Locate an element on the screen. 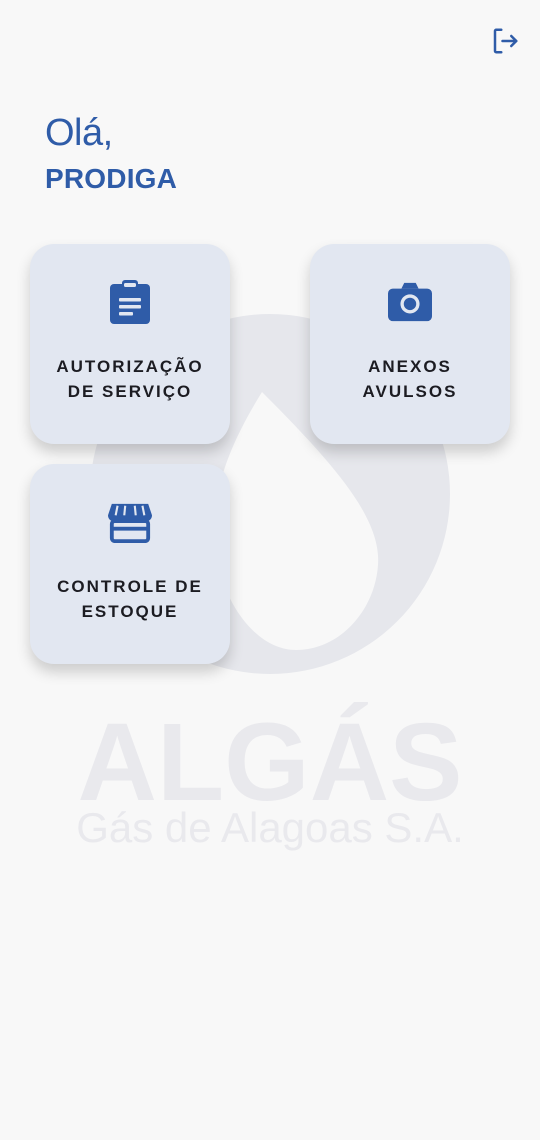 This screenshot has height=1140, width=540. user-name: PRODIGA is located at coordinates (111, 178).